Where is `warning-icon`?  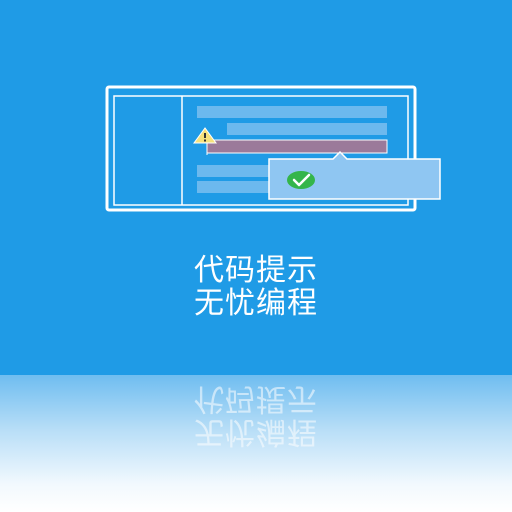
warning-icon is located at coordinates (205, 135).